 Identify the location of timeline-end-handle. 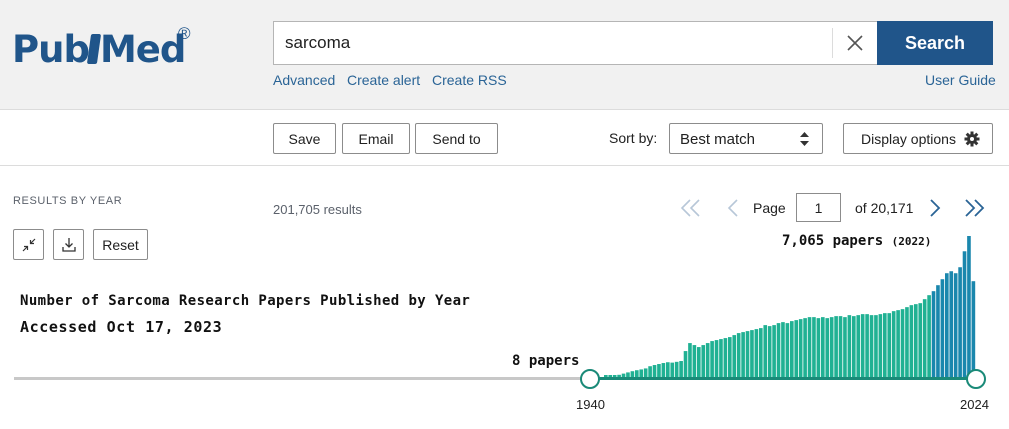
(976, 379).